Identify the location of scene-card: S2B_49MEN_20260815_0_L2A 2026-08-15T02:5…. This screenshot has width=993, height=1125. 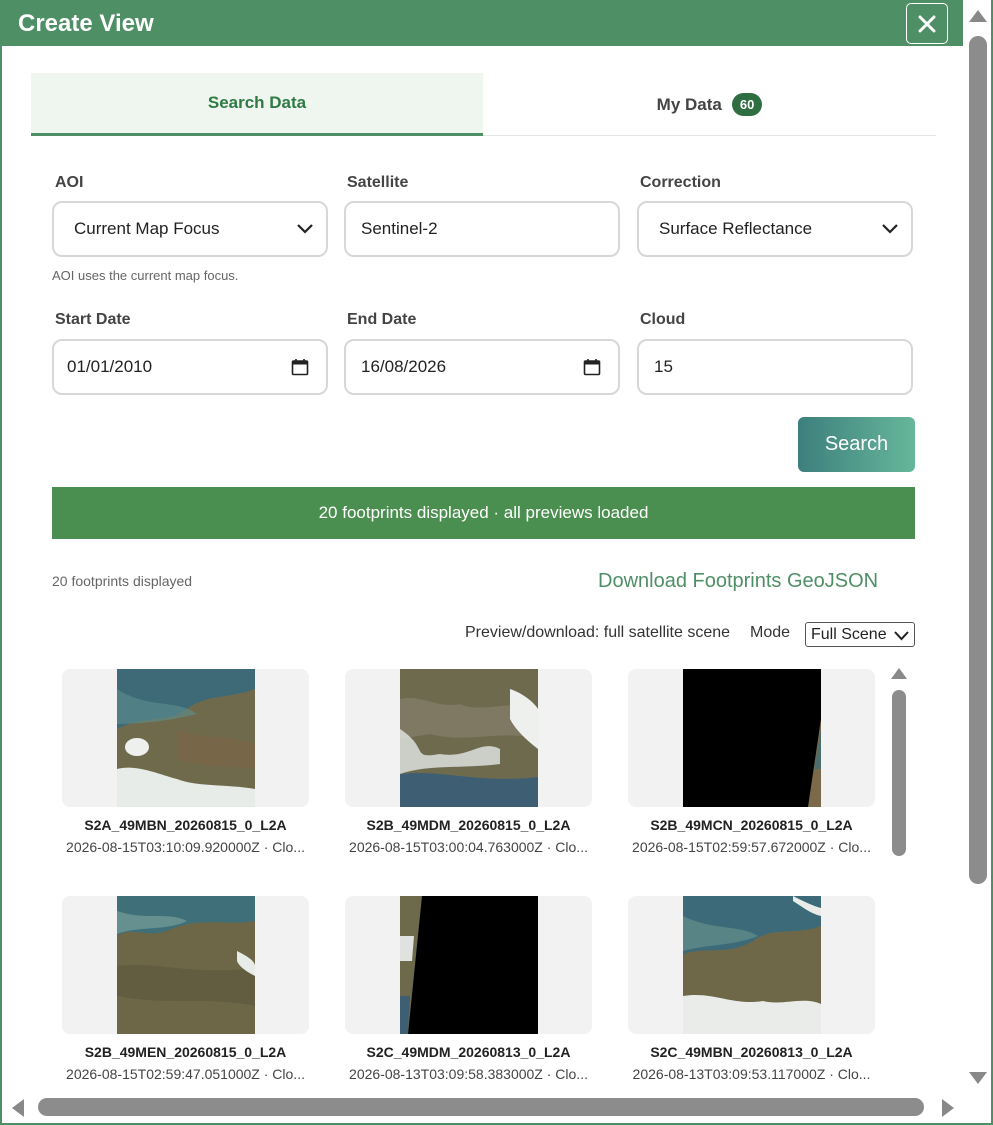
(187, 1010).